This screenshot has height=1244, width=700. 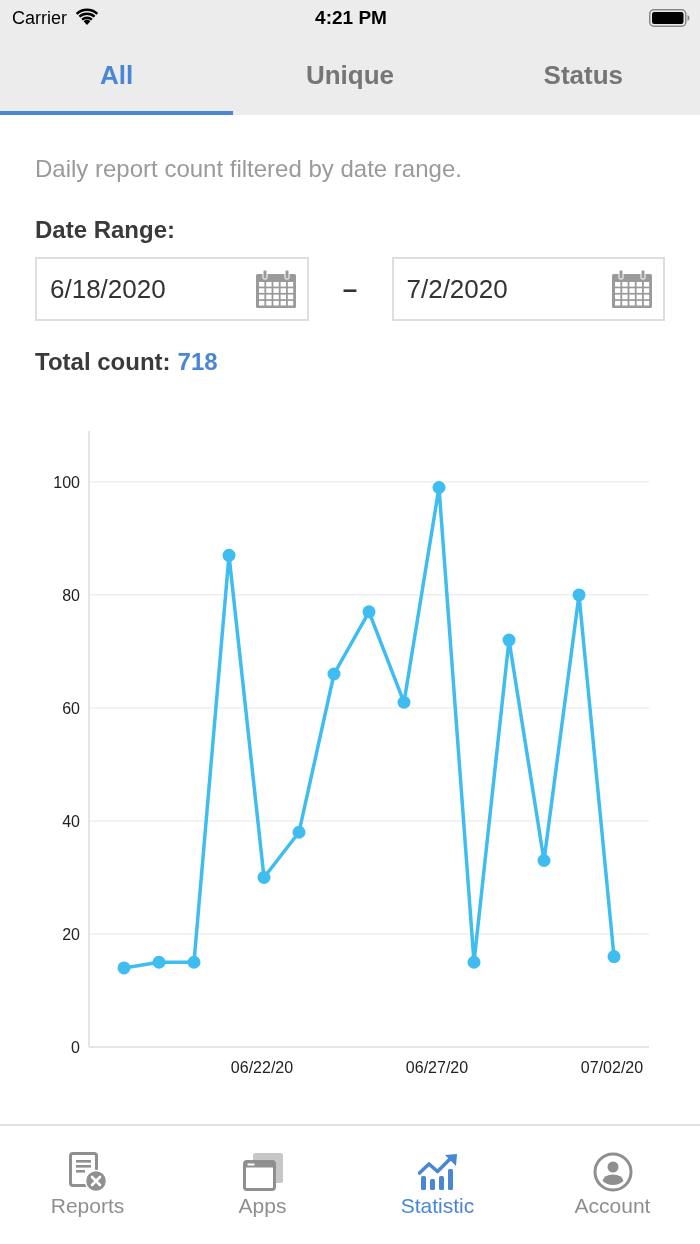 I want to click on x-tick-label: 06/22/20, so click(x=262, y=1067).